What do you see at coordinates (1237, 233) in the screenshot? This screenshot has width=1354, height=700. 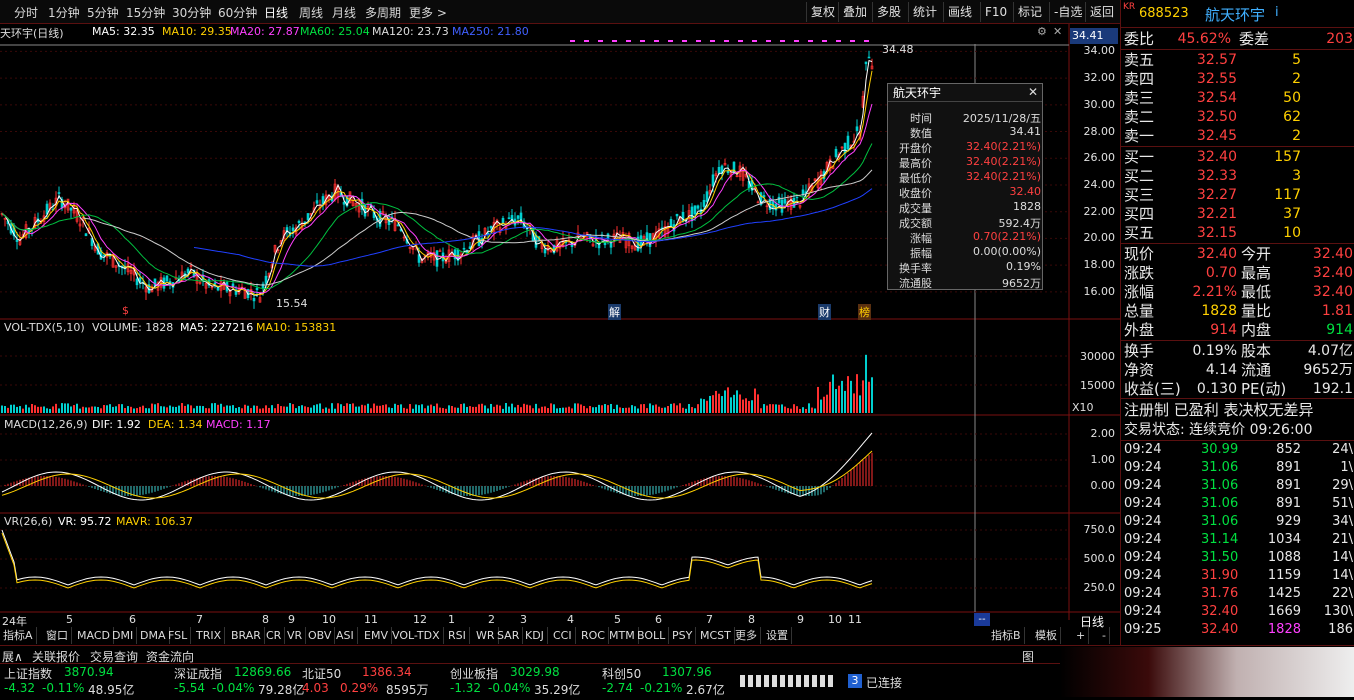 I see `orderbook-row: 买五 32.15 10` at bounding box center [1237, 233].